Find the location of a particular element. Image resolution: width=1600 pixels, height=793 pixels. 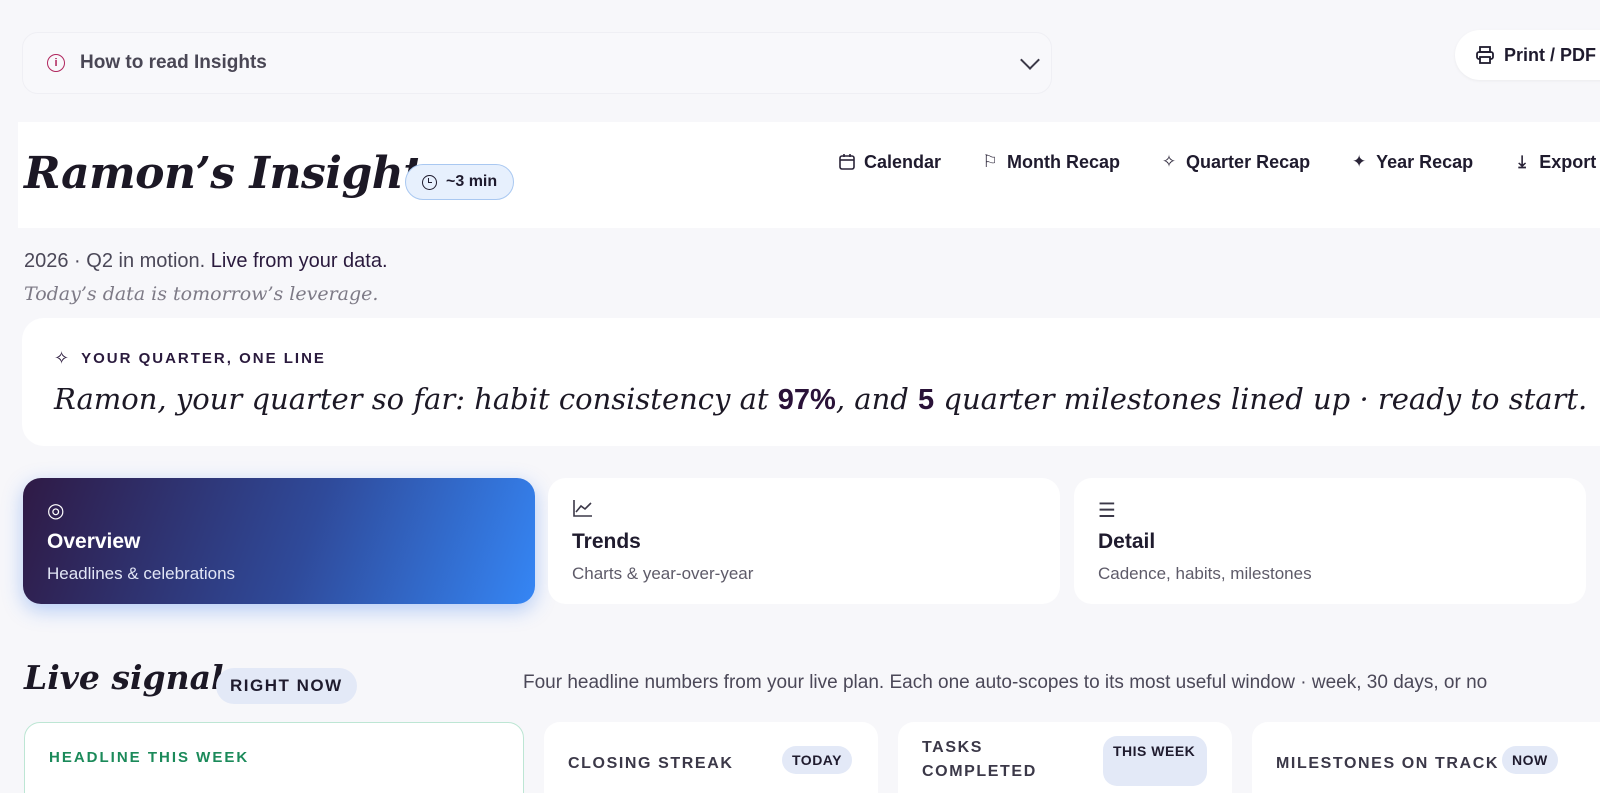

signal-card-tasks-completed: TASKS COMPLETED THIS WEEK is located at coordinates (1065, 757).